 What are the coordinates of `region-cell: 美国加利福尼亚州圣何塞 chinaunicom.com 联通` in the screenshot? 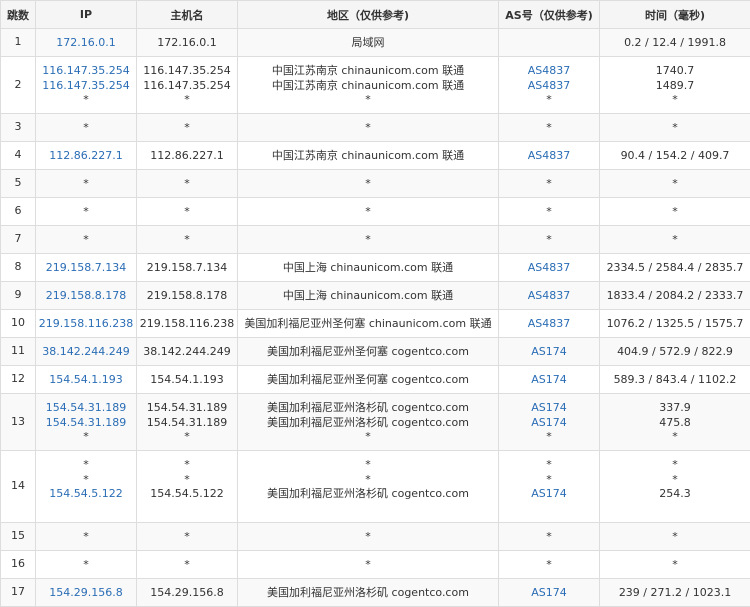 It's located at (368, 324).